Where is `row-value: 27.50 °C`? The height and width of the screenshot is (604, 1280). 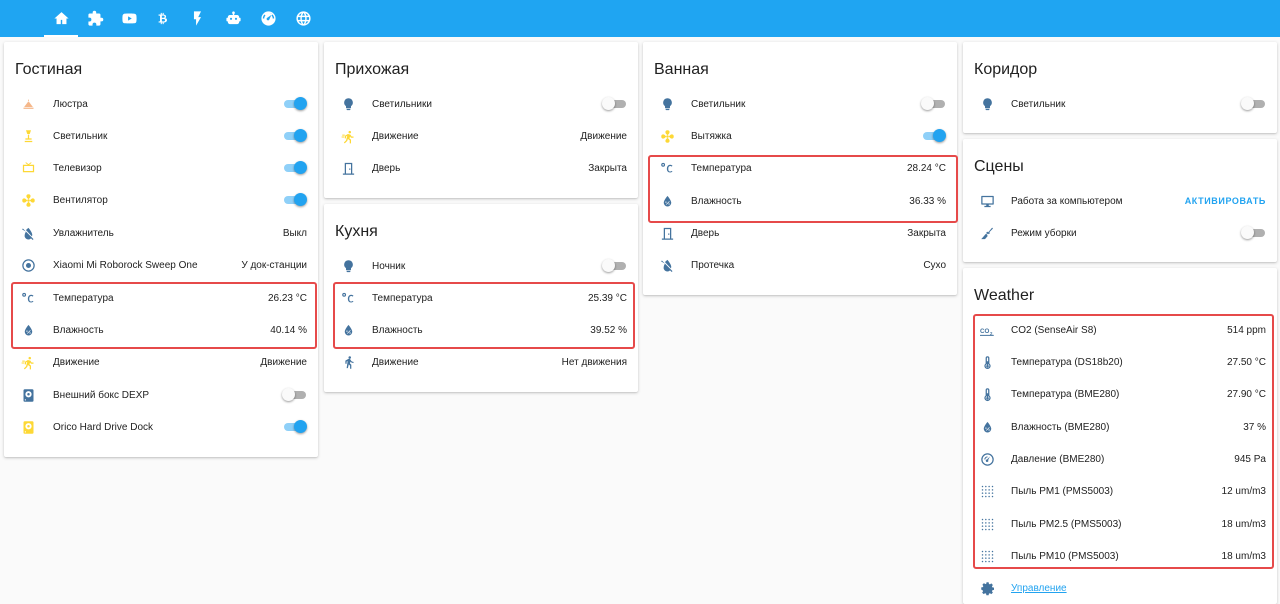 row-value: 27.50 °C is located at coordinates (1246, 362).